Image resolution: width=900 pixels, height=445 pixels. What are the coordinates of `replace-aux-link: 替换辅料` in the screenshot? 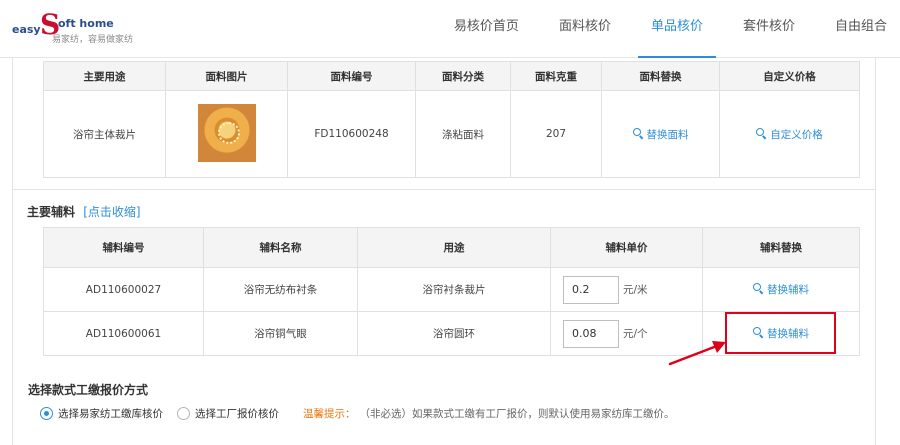 It's located at (781, 289).